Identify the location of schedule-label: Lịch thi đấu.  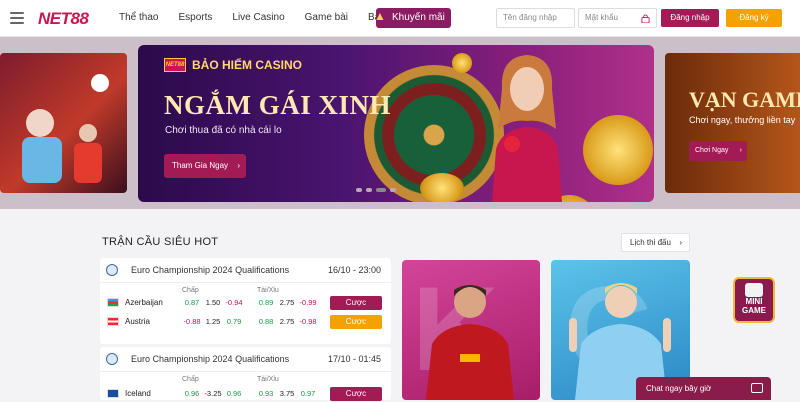
(650, 242).